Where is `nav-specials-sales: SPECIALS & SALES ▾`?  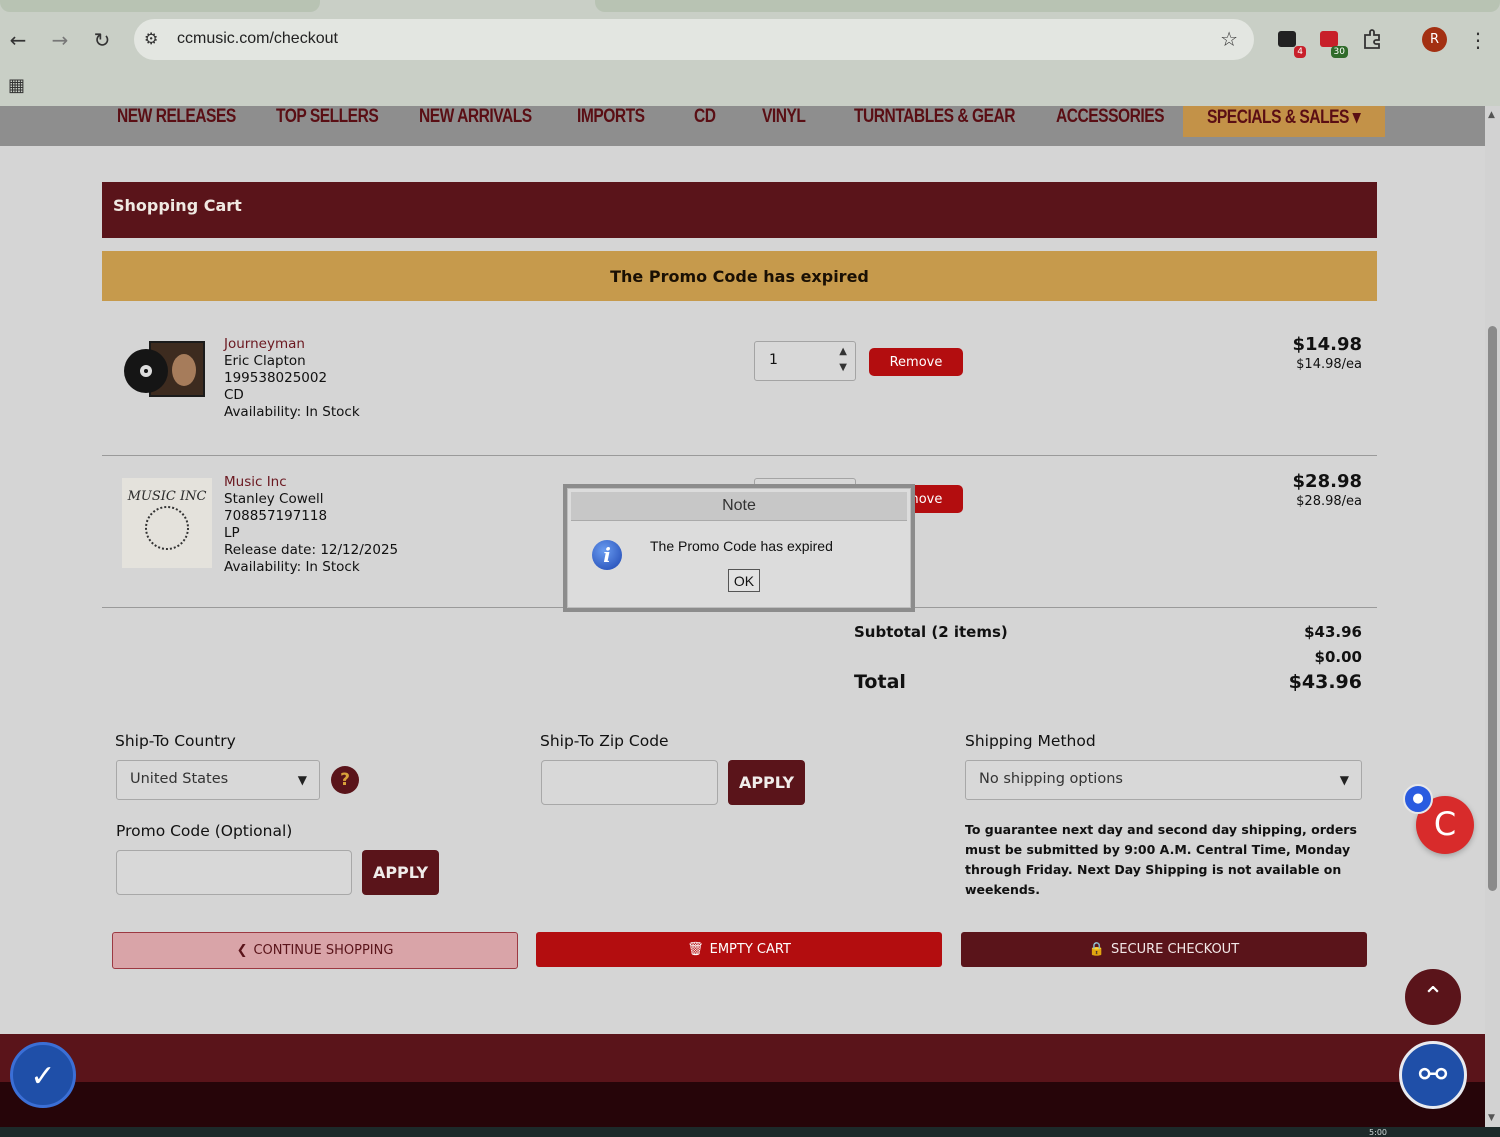 nav-specials-sales: SPECIALS & SALES ▾ is located at coordinates (1284, 117).